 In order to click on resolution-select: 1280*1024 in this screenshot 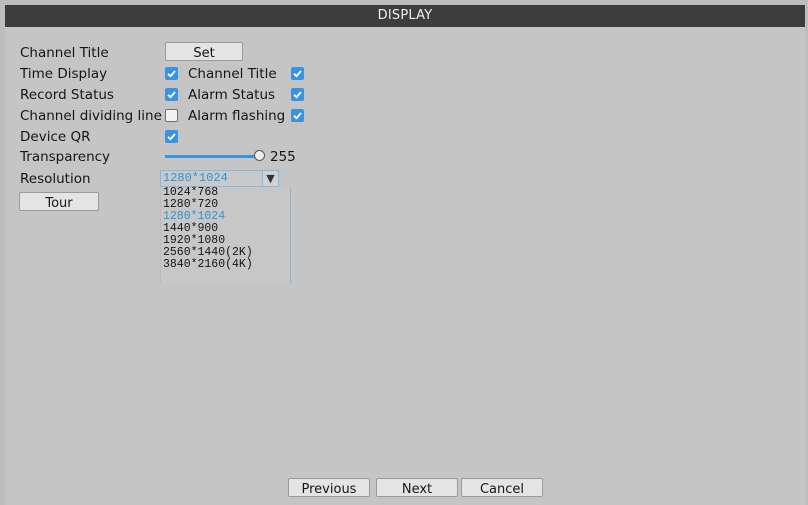, I will do `click(215, 178)`.